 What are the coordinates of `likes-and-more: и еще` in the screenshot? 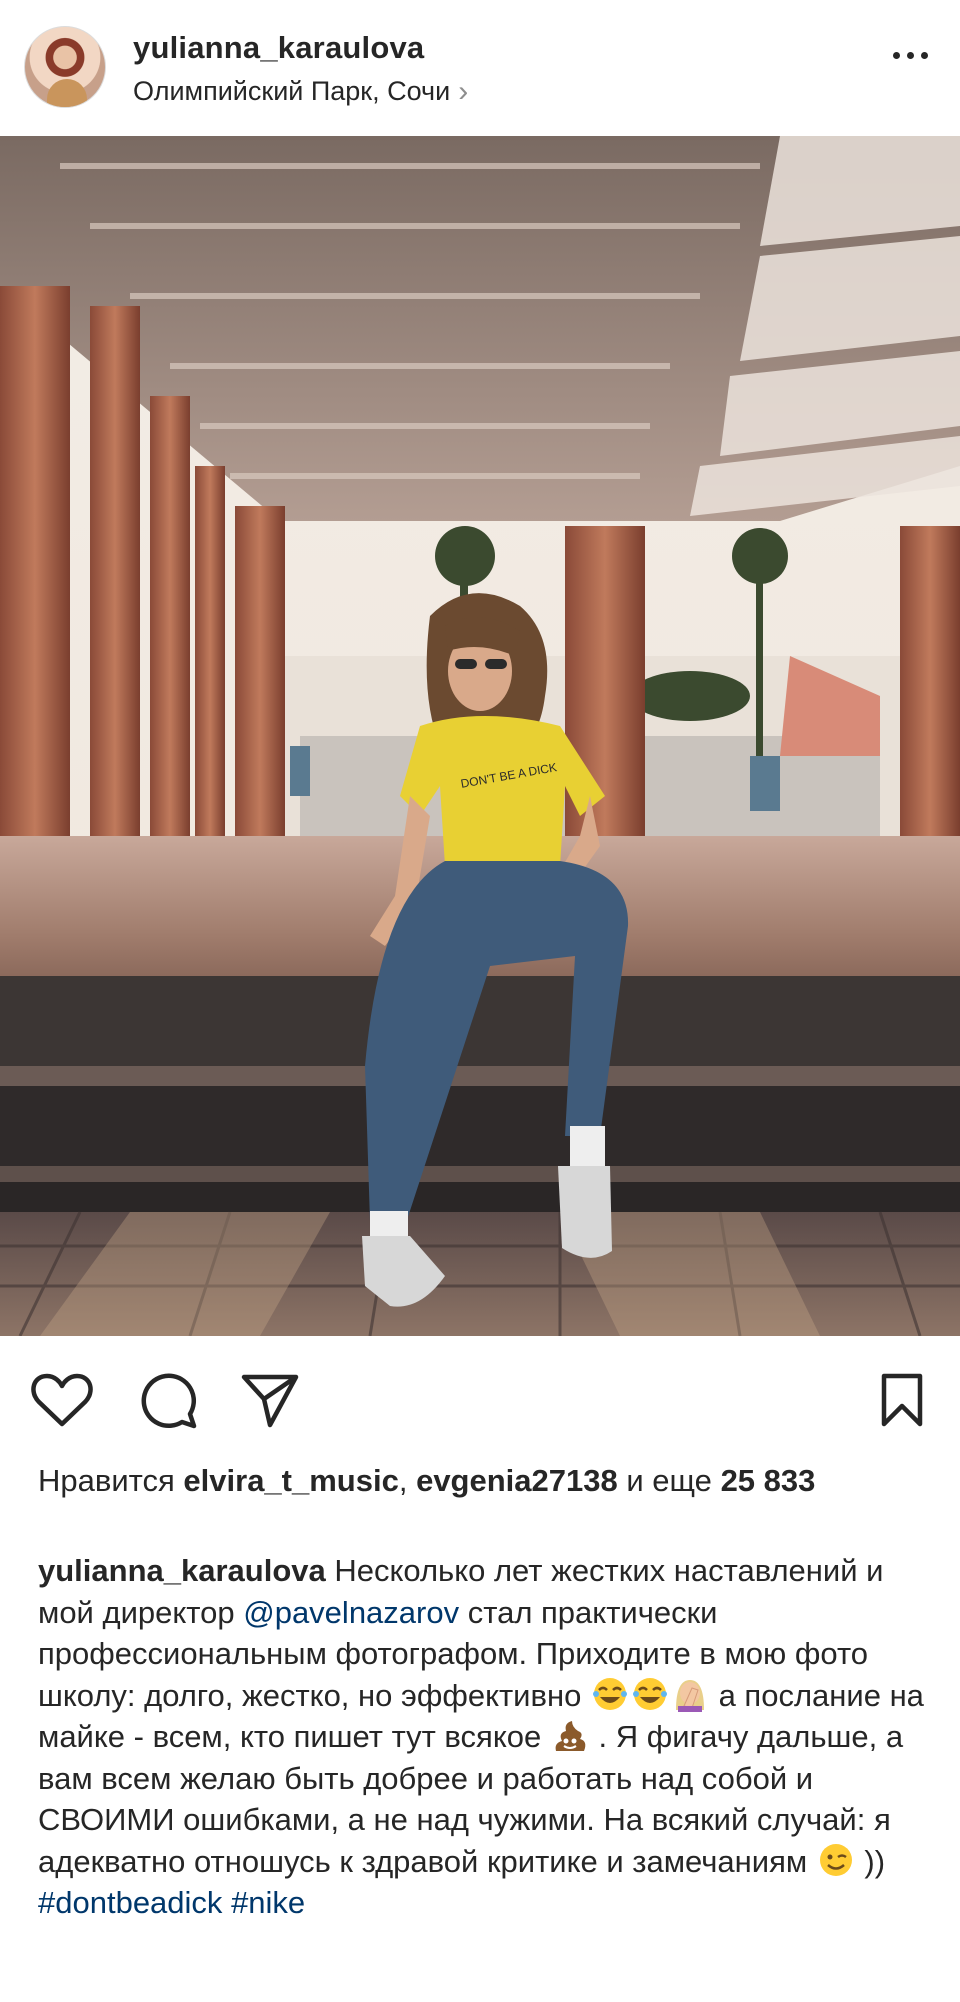 It's located at (669, 1480).